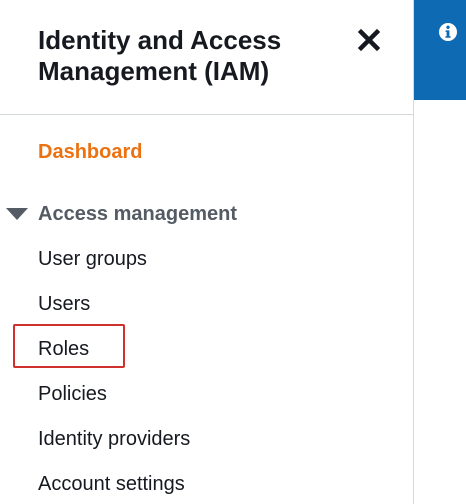 The width and height of the screenshot is (466, 504). Describe the element at coordinates (440, 50) in the screenshot. I see `info-panel-toggle` at that location.